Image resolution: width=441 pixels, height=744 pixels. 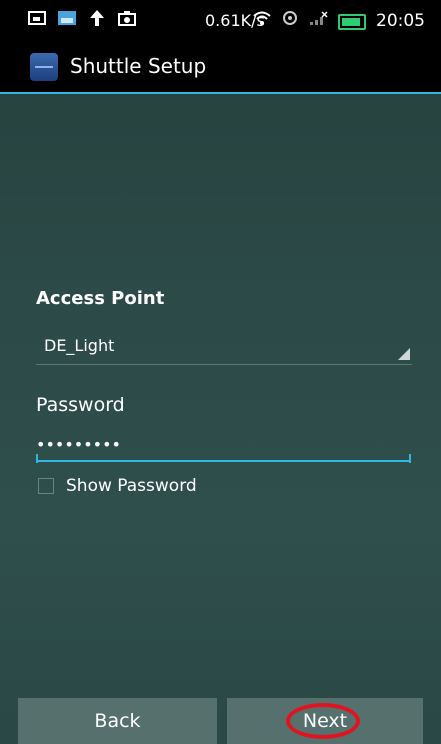 I want to click on clock: 20:05, so click(x=400, y=20).